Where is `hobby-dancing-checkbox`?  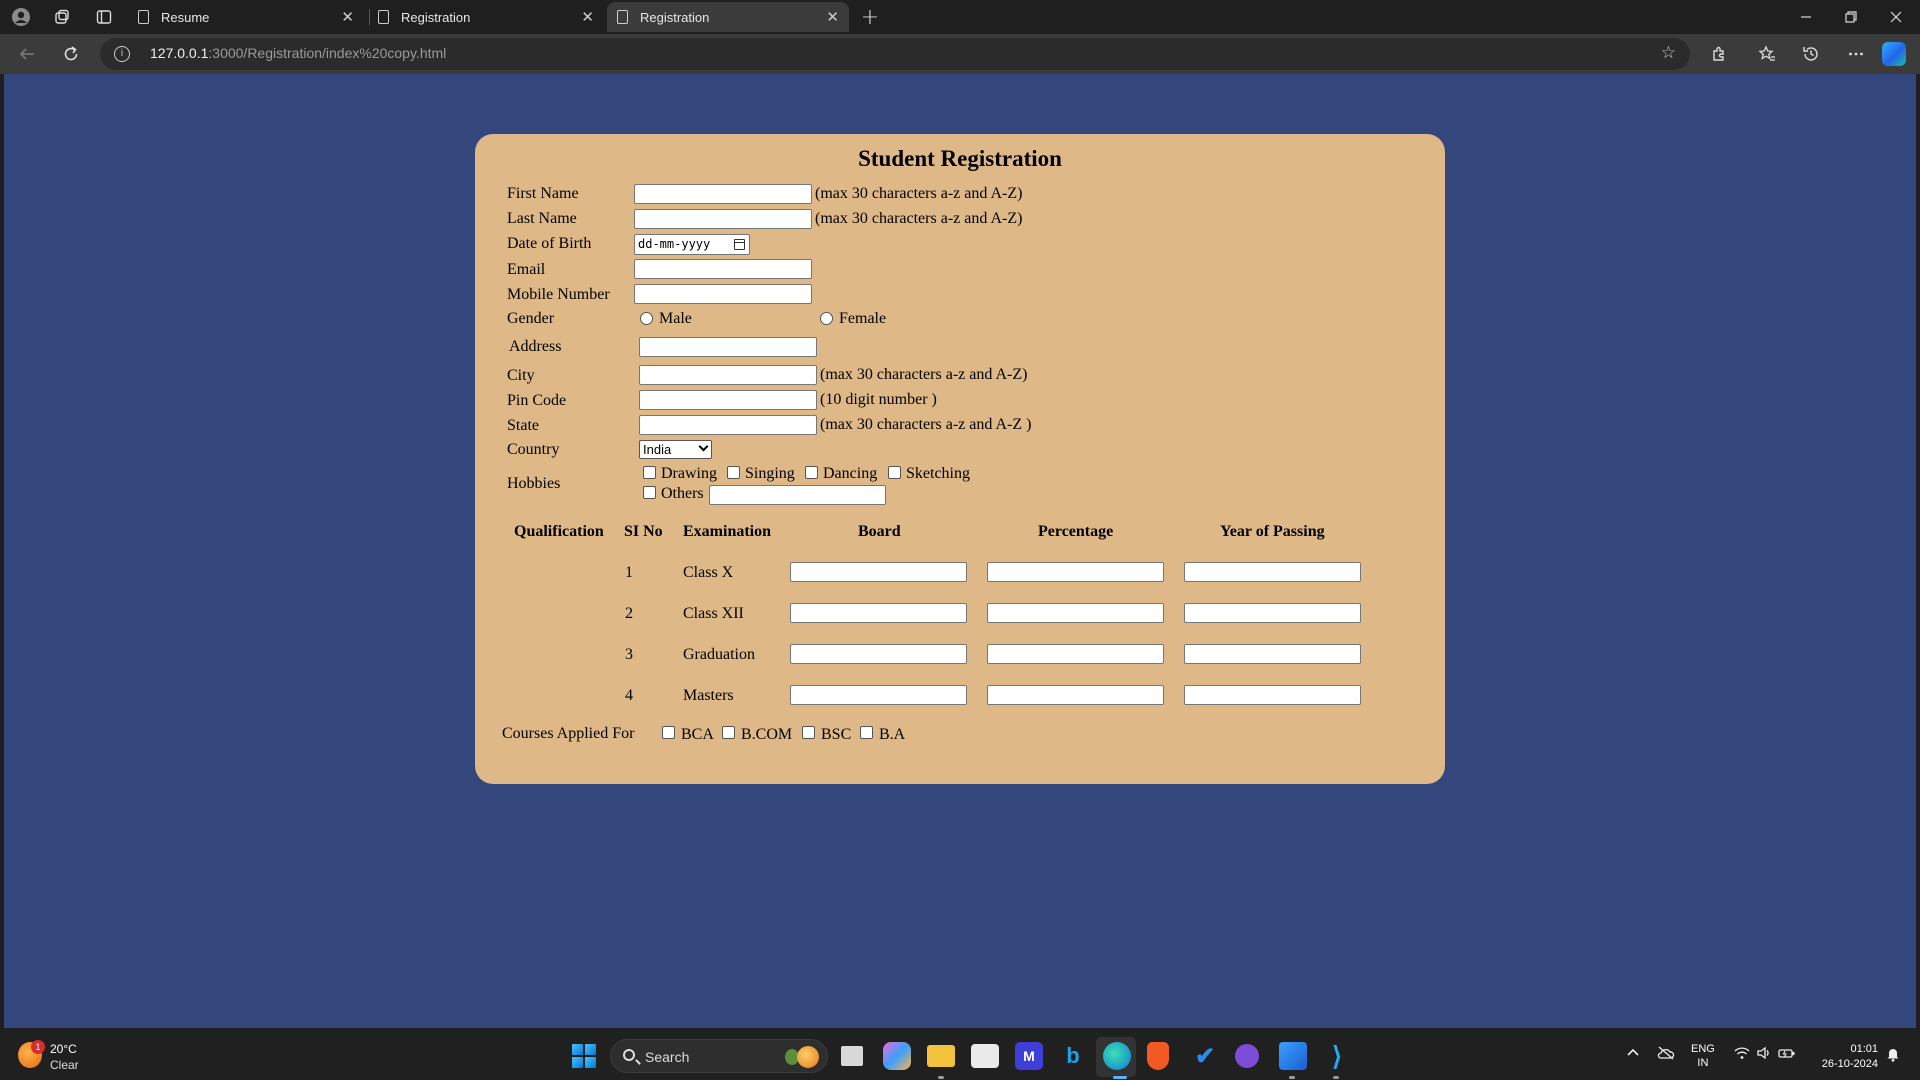
hobby-dancing-checkbox is located at coordinates (811, 472).